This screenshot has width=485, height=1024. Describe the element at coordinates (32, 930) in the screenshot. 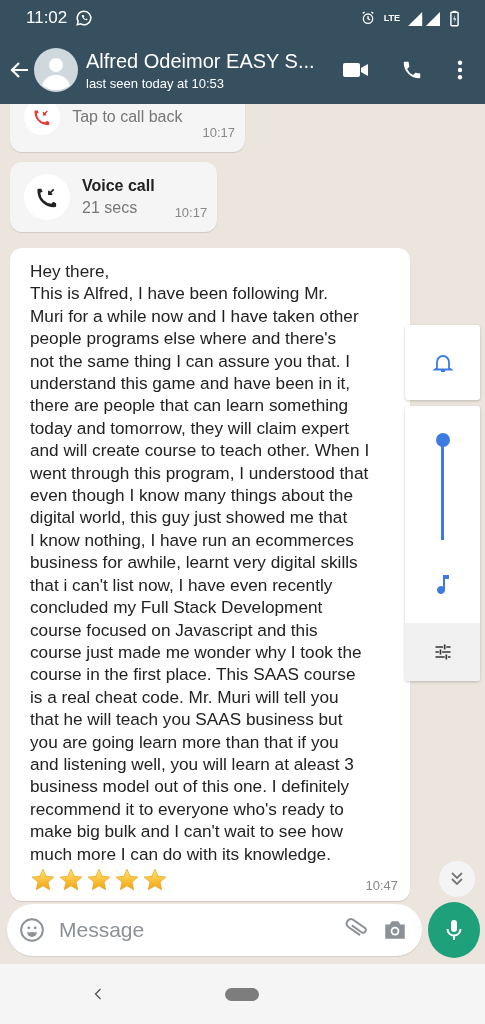

I see `emoji-icon` at that location.